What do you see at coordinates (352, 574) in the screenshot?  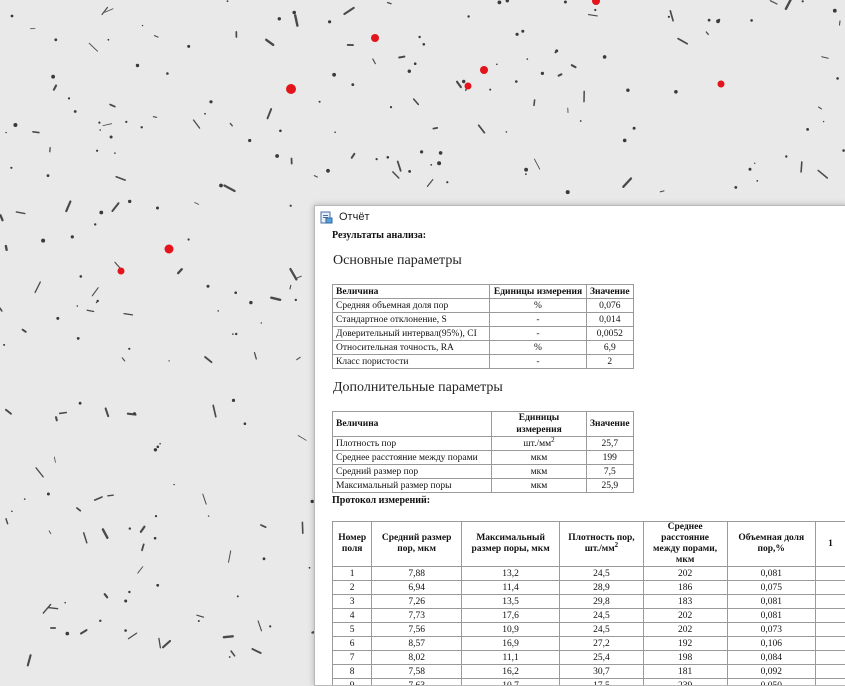 I see `protocol-cell: 1` at bounding box center [352, 574].